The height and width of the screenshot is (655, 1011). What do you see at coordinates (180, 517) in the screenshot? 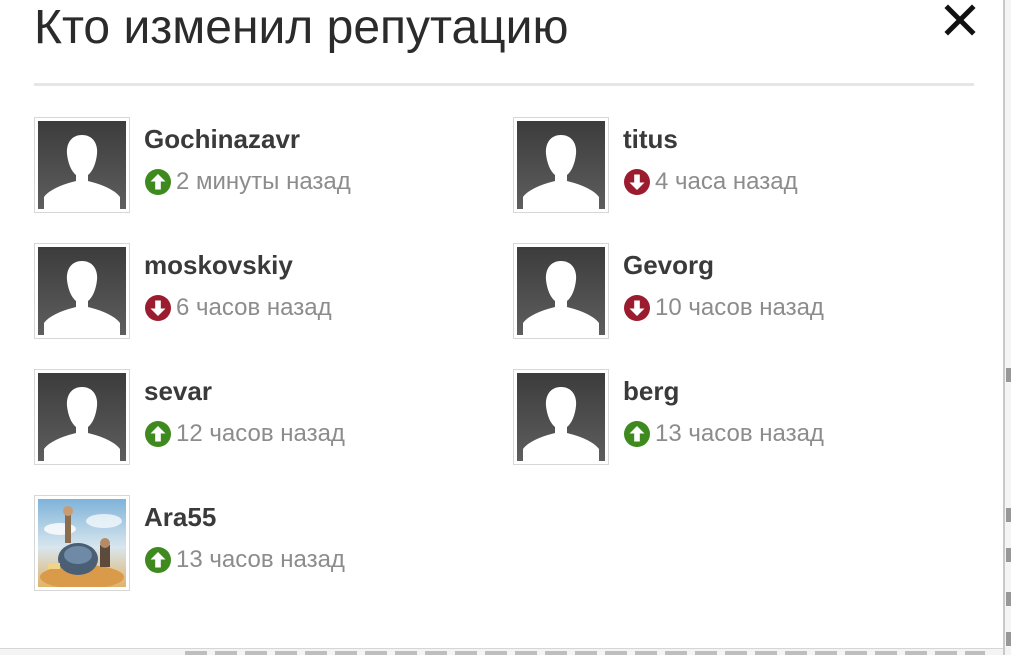
I see `voter-username: Ara55` at bounding box center [180, 517].